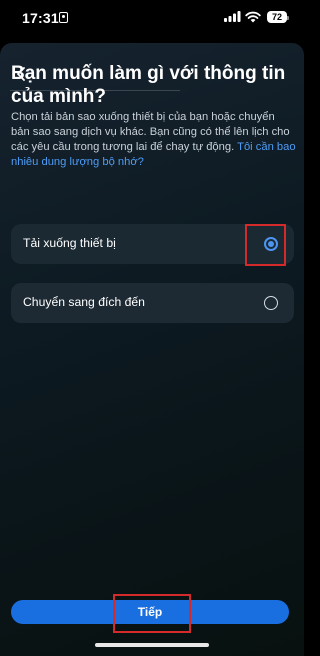 The width and height of the screenshot is (320, 656). Describe the element at coordinates (232, 16) in the screenshot. I see `signal-icon` at that location.